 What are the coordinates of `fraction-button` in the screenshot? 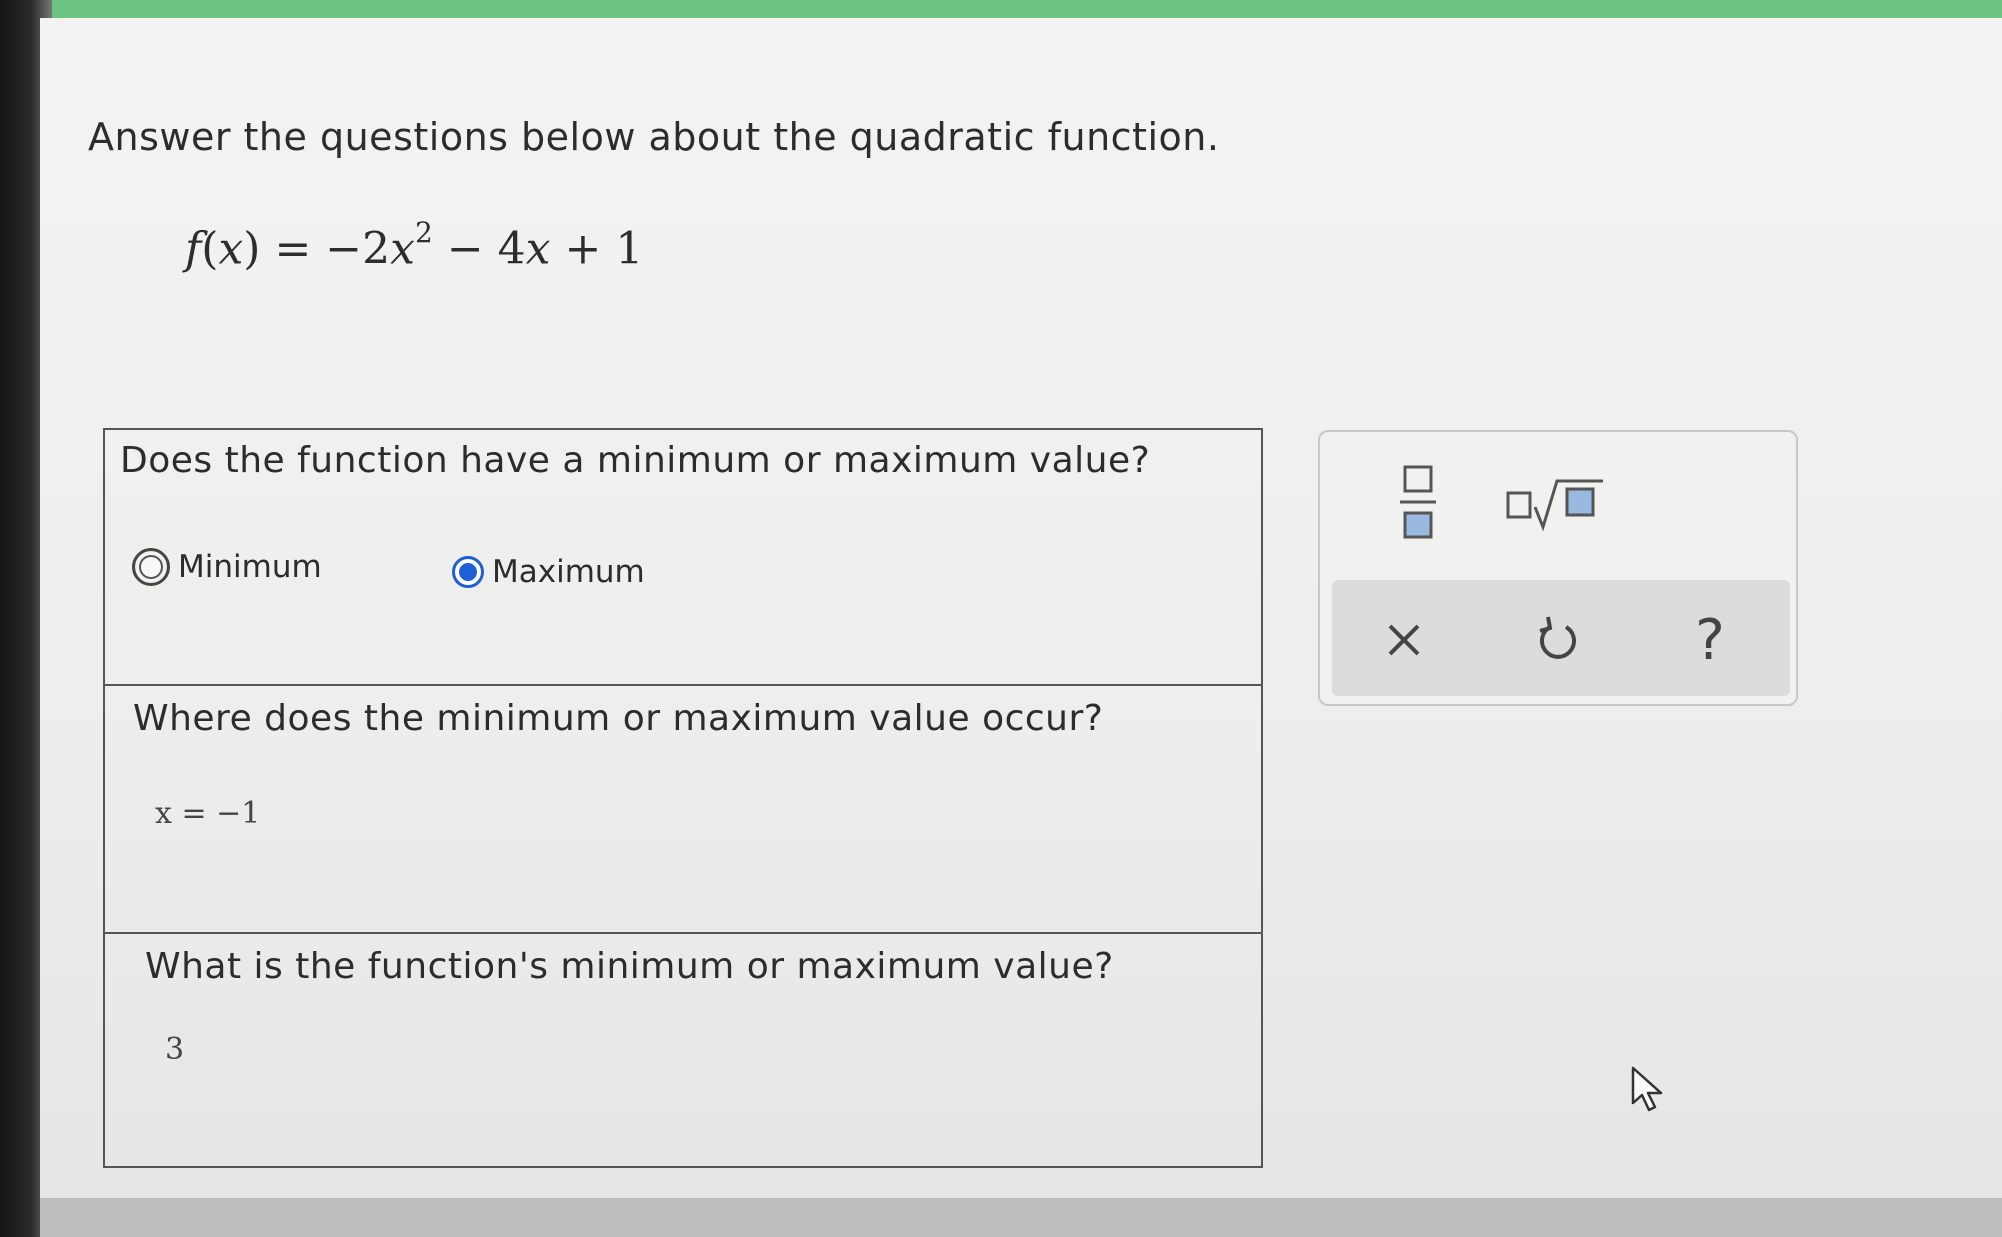 It's located at (1418, 502).